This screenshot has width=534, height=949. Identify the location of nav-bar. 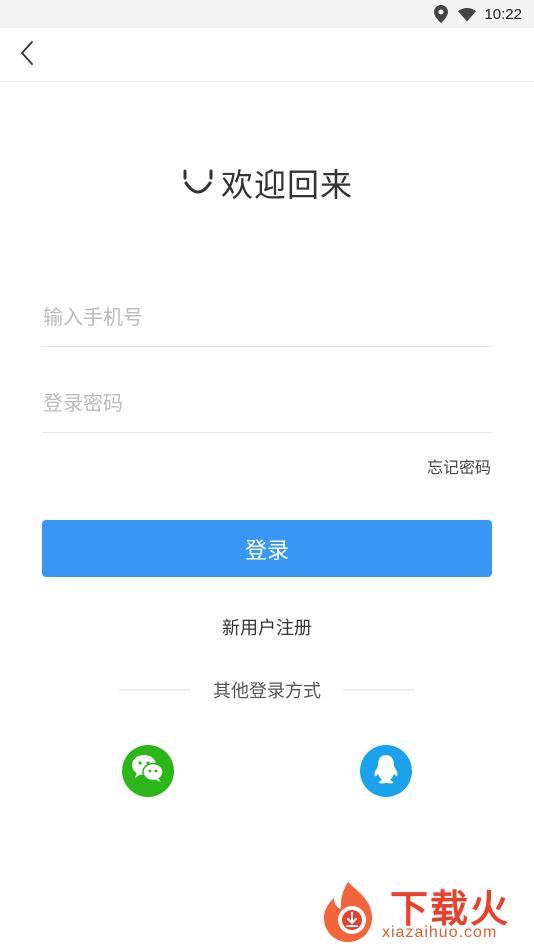
(267, 55).